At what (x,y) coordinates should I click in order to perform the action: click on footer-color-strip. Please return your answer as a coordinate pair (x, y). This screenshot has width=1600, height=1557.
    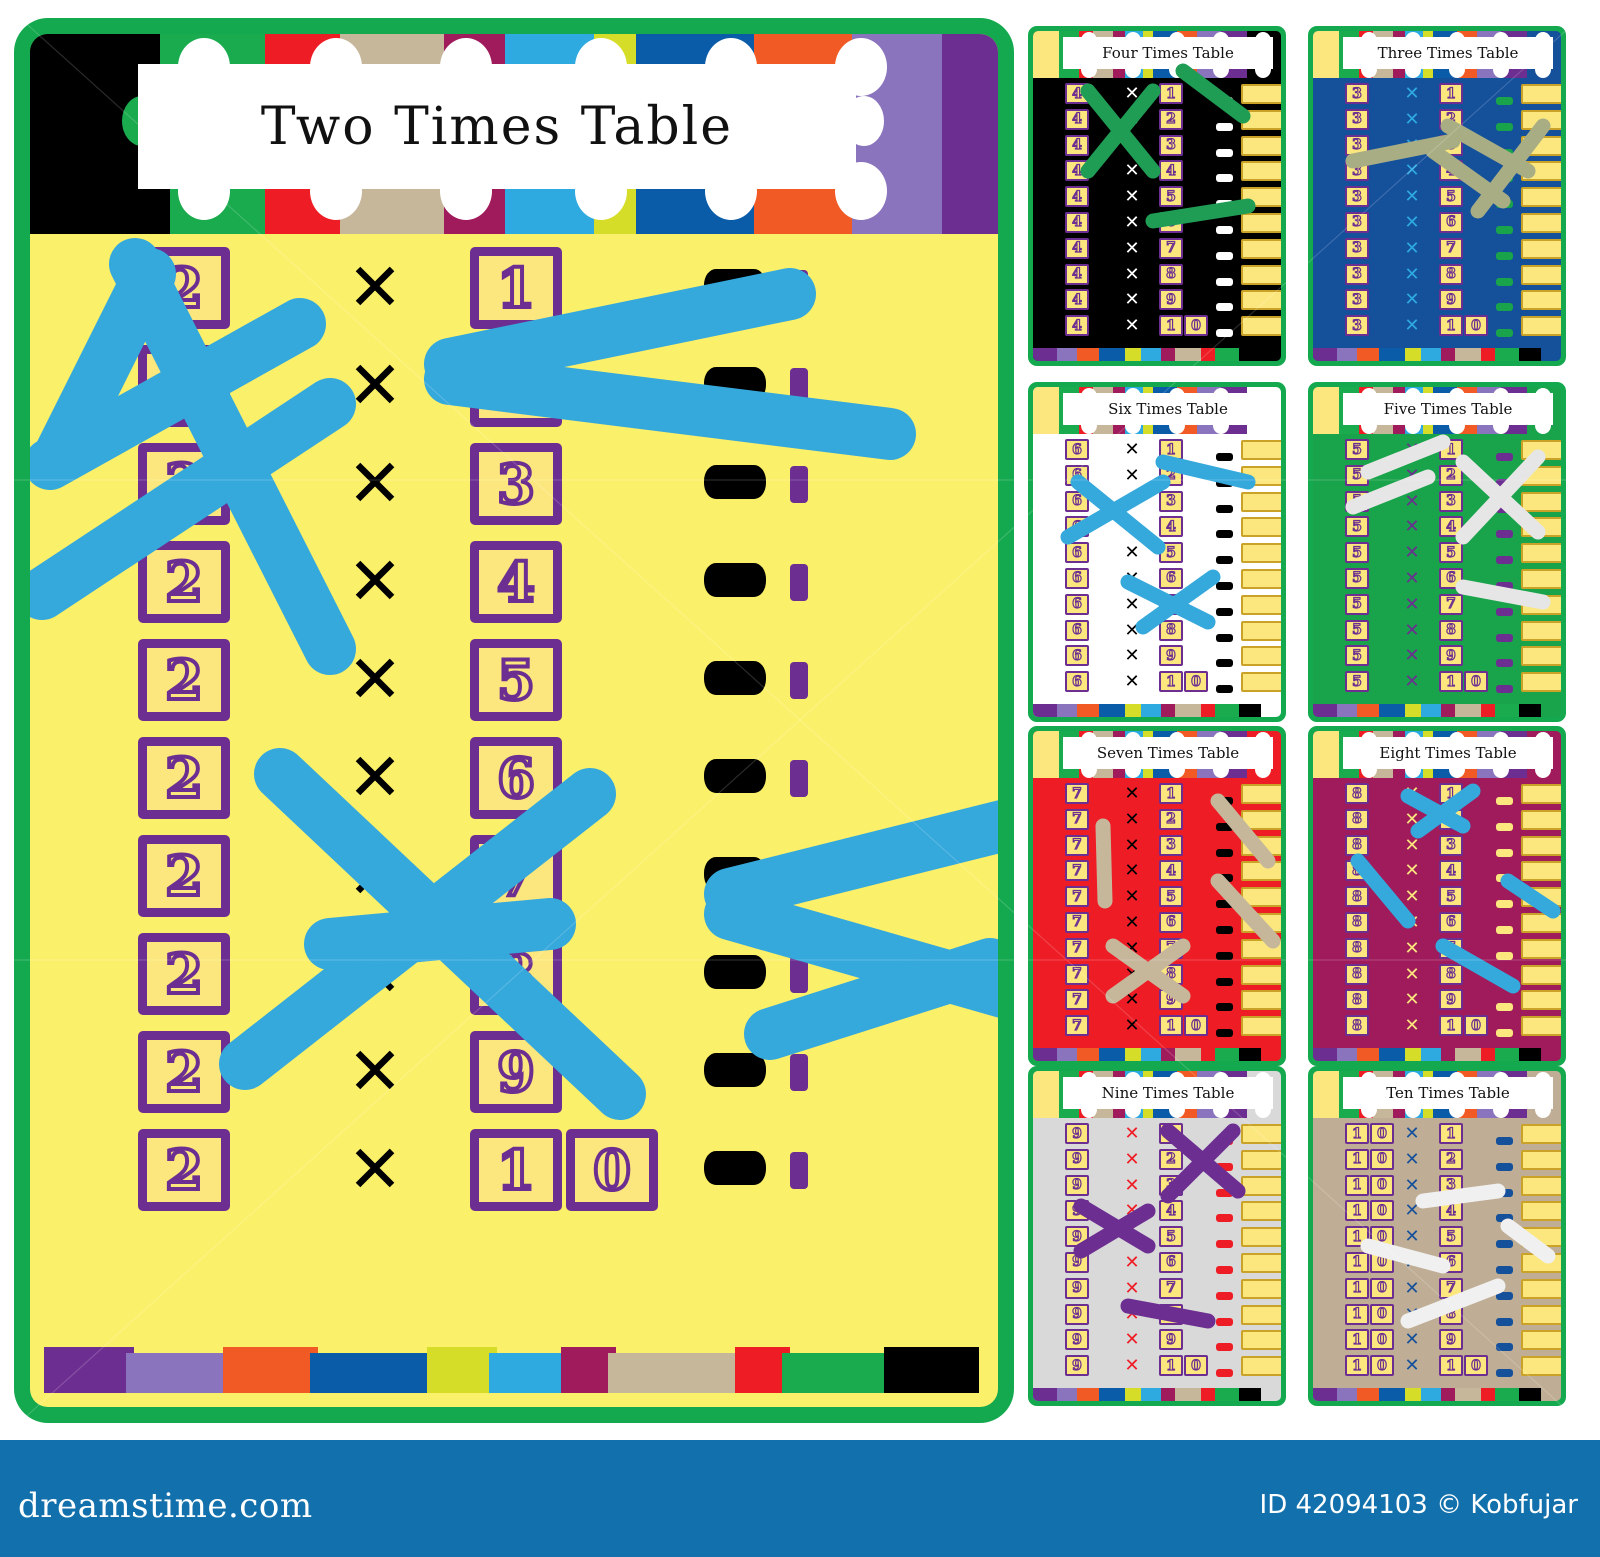
    Looking at the image, I should click on (514, 1365).